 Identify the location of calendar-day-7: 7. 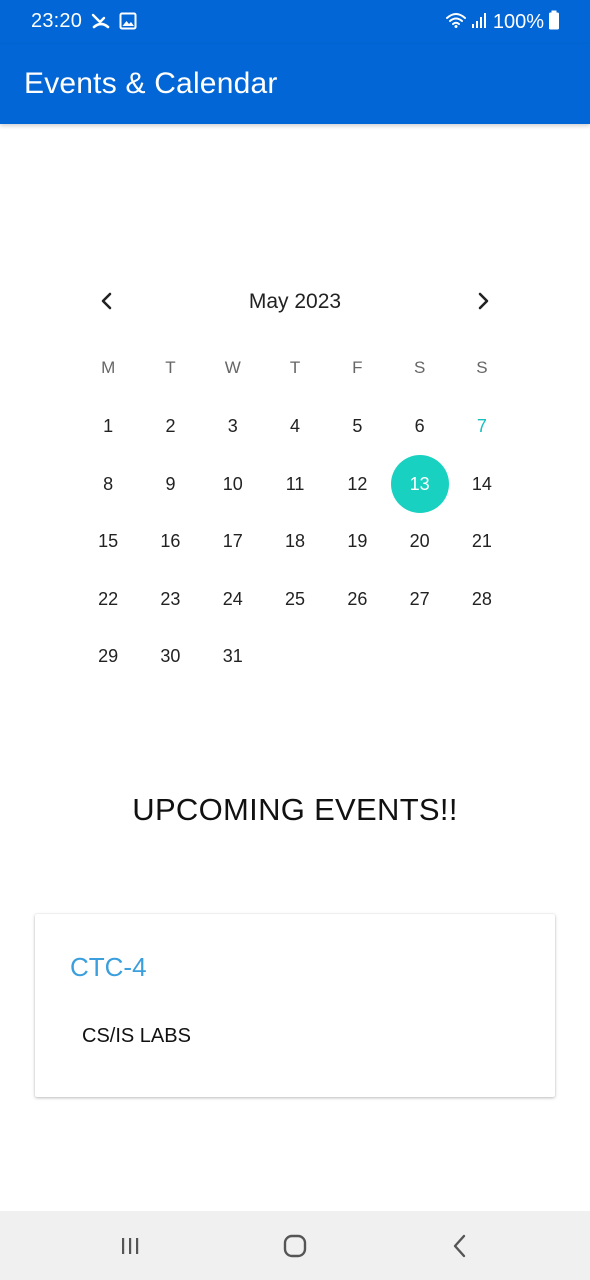
(482, 426).